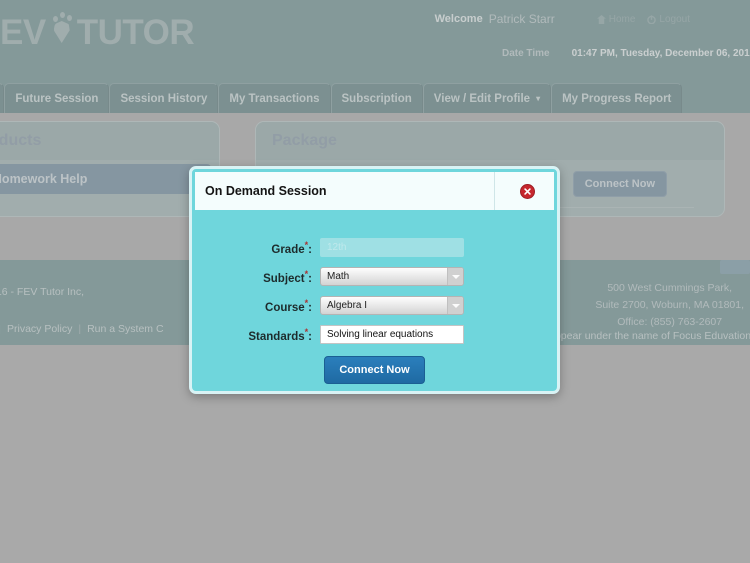 The height and width of the screenshot is (563, 750). Describe the element at coordinates (525, 53) in the screenshot. I see `datetime-label: Date Time` at that location.